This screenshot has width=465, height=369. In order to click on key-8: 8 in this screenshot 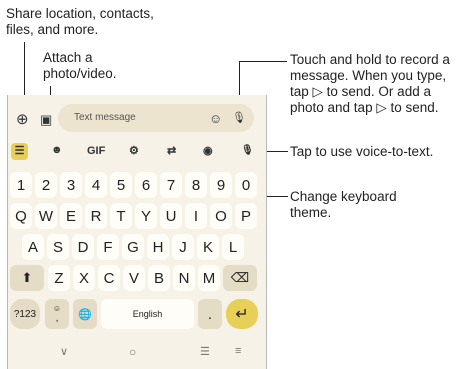, I will do `click(196, 185)`.